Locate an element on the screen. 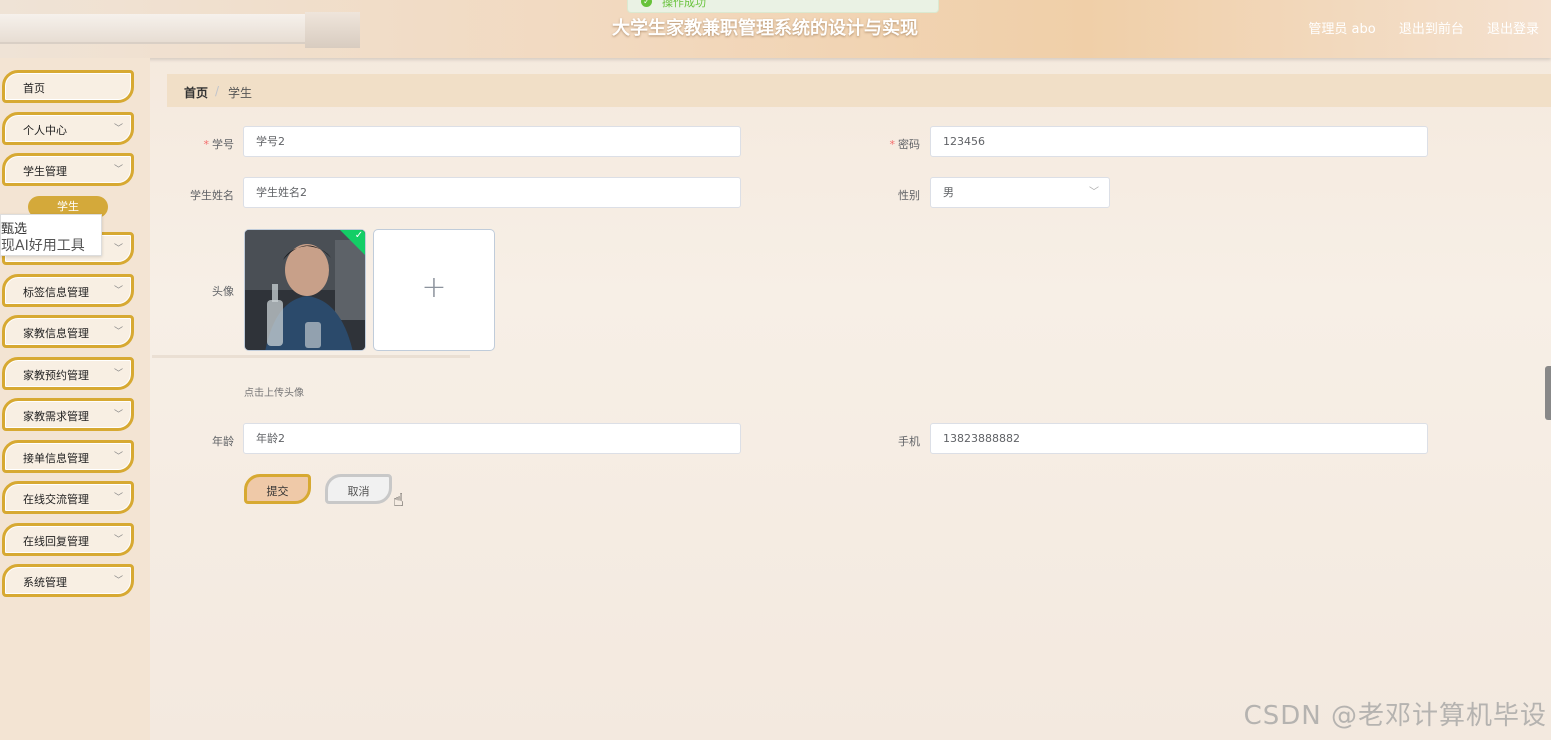 This screenshot has width=1551, height=740. breadcrumb-home: 首页 is located at coordinates (196, 92).